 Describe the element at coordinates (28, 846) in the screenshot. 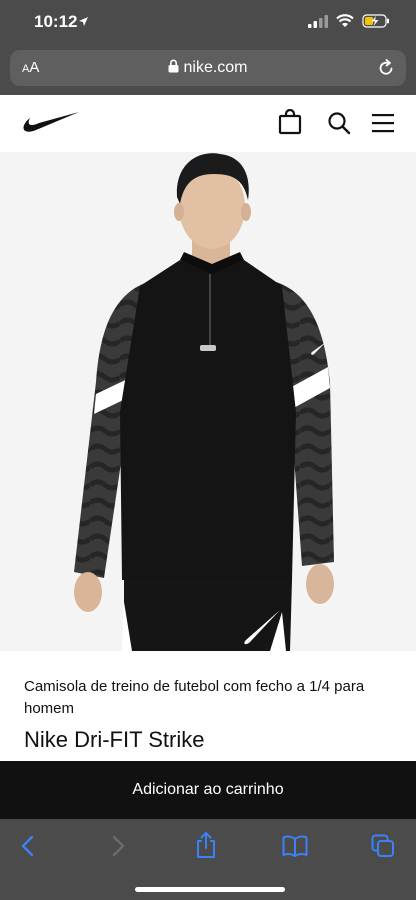

I see `back-icon` at that location.